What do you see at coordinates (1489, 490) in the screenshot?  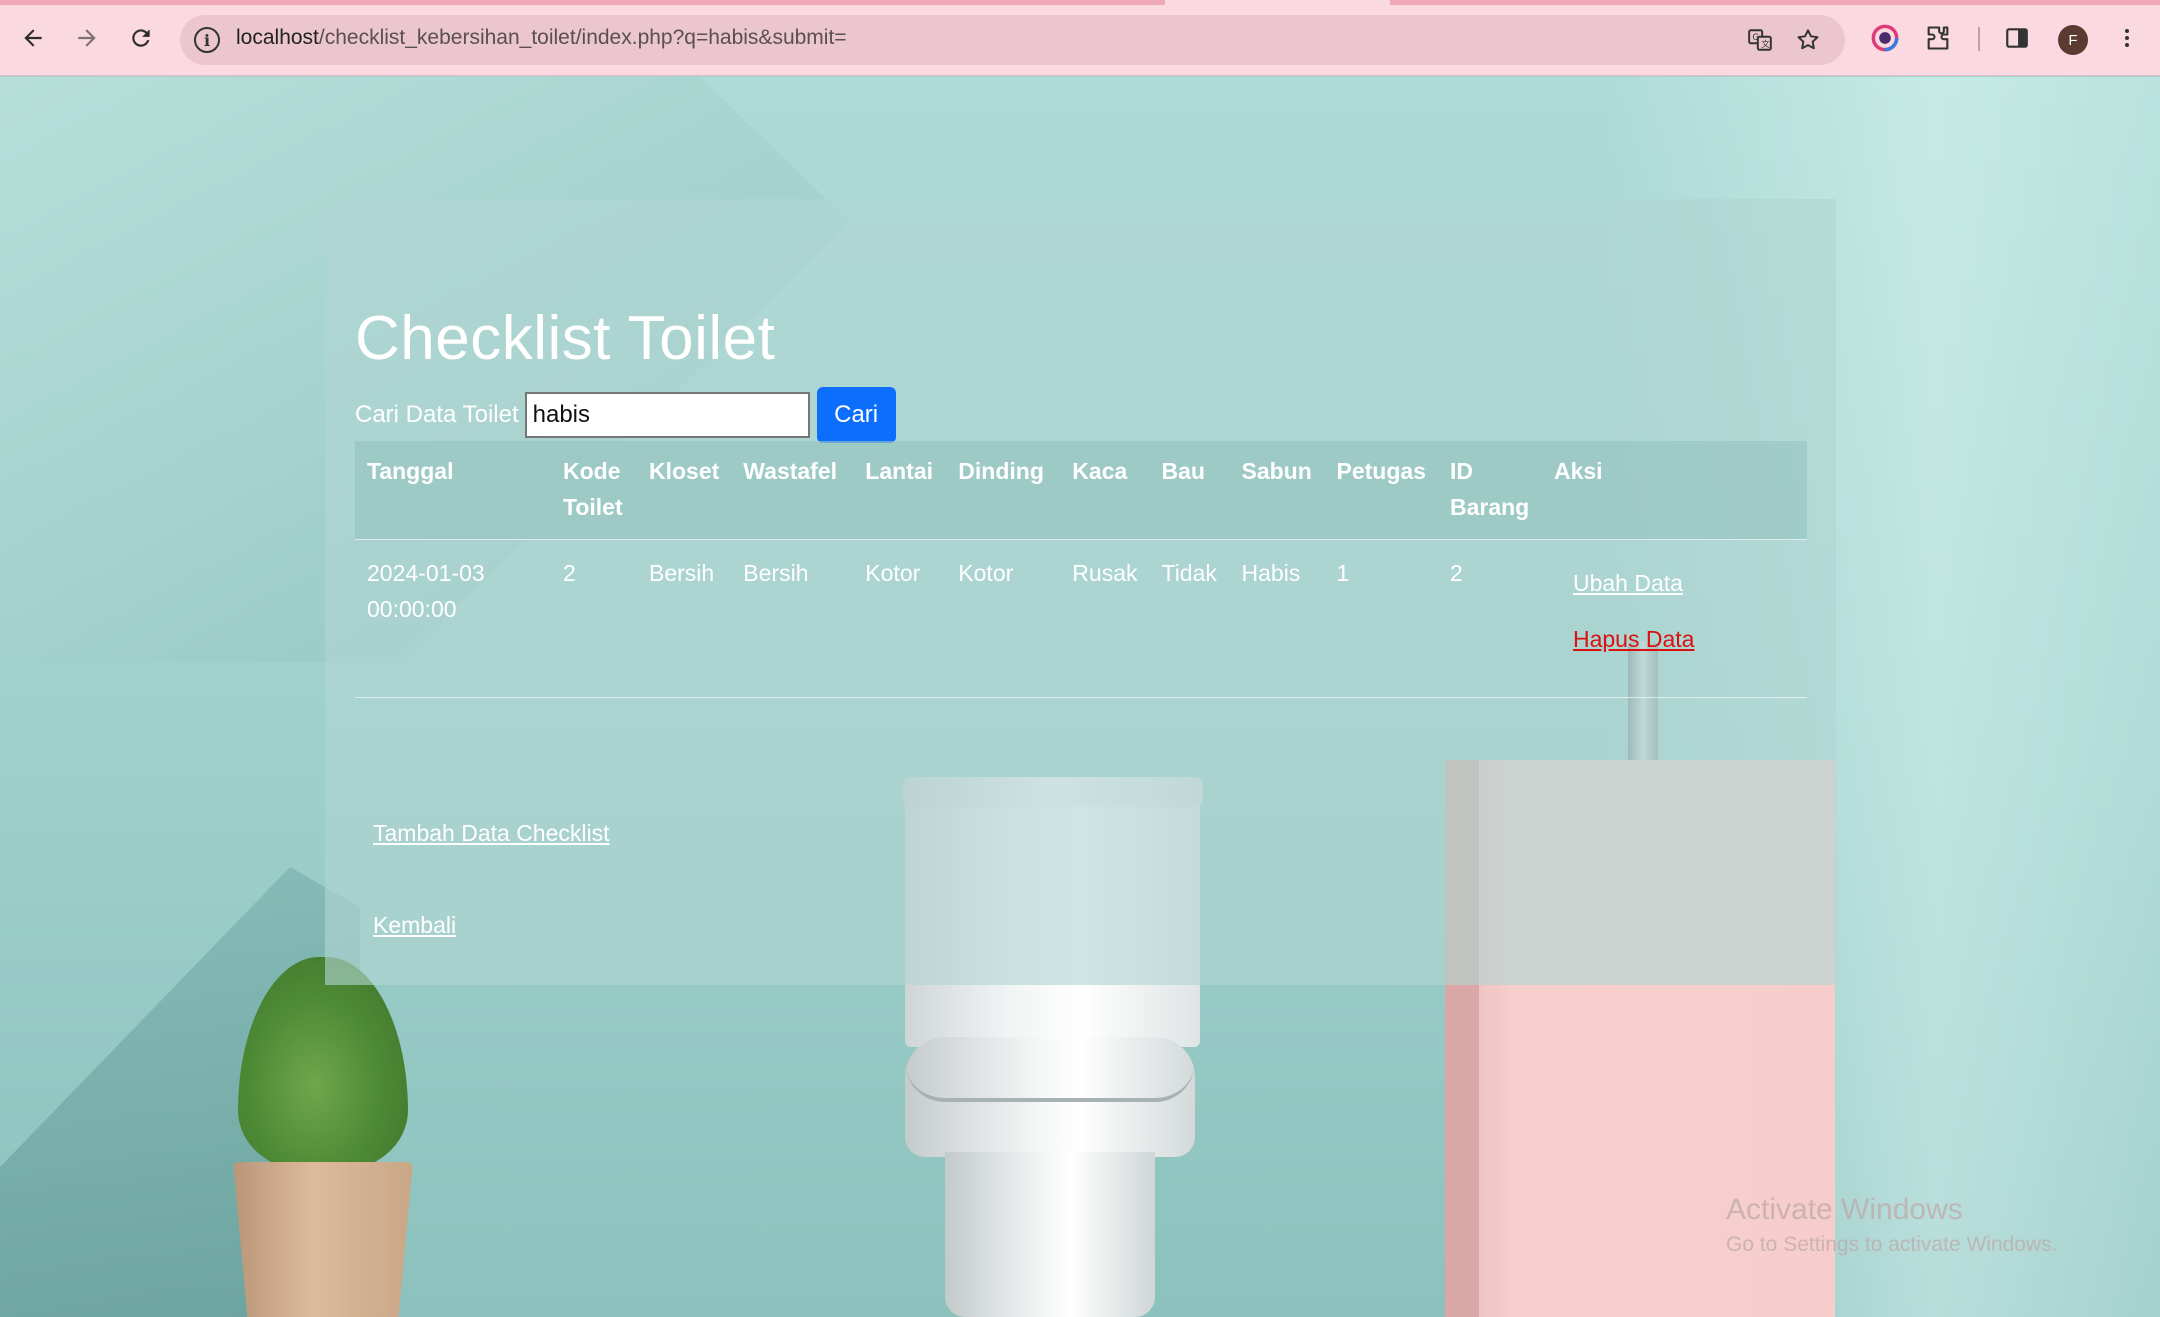 I see `column-header-id-barang: ID Barang` at bounding box center [1489, 490].